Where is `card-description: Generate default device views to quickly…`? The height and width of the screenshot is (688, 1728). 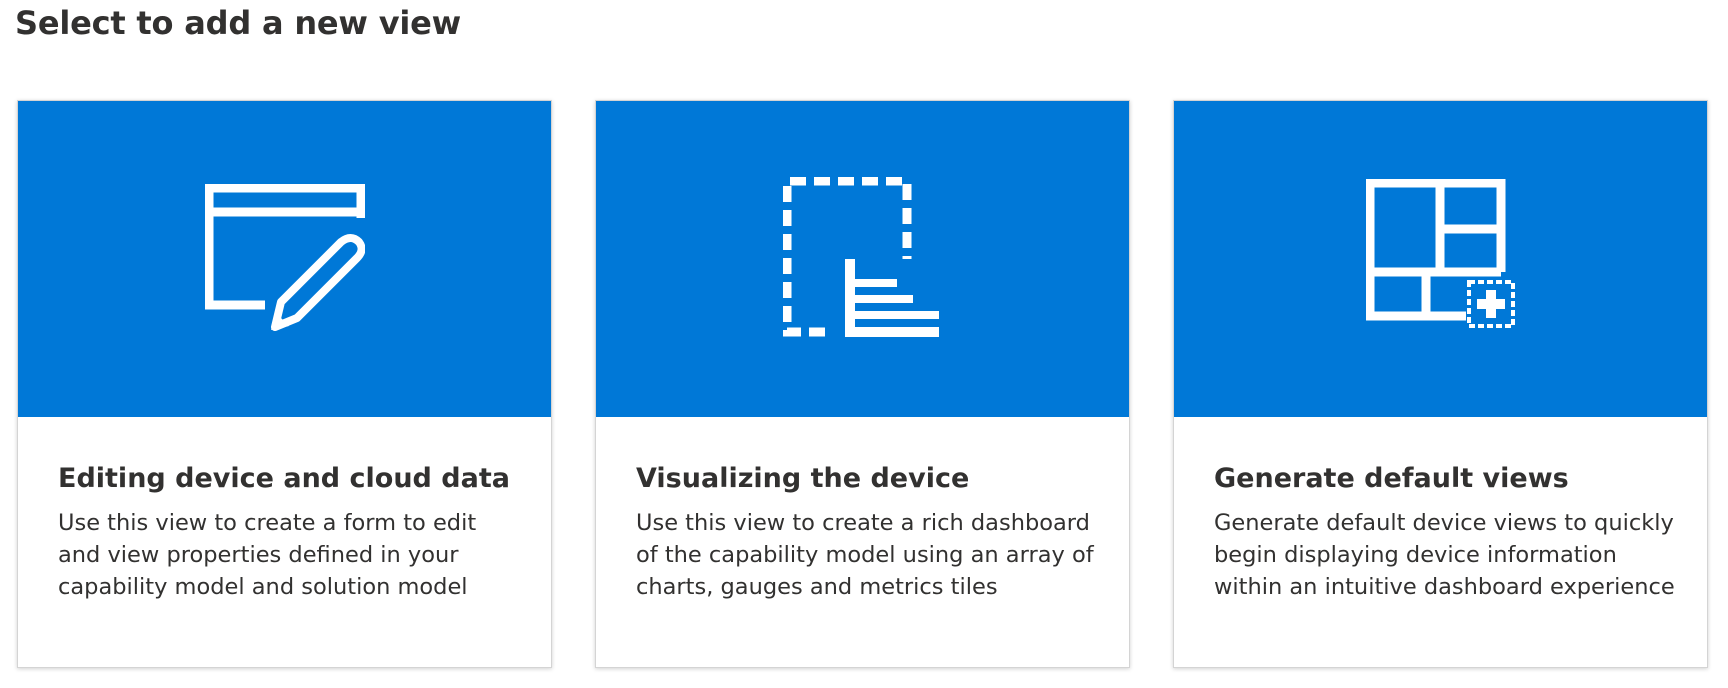
card-description: Generate default device views to quickly… is located at coordinates (1444, 555).